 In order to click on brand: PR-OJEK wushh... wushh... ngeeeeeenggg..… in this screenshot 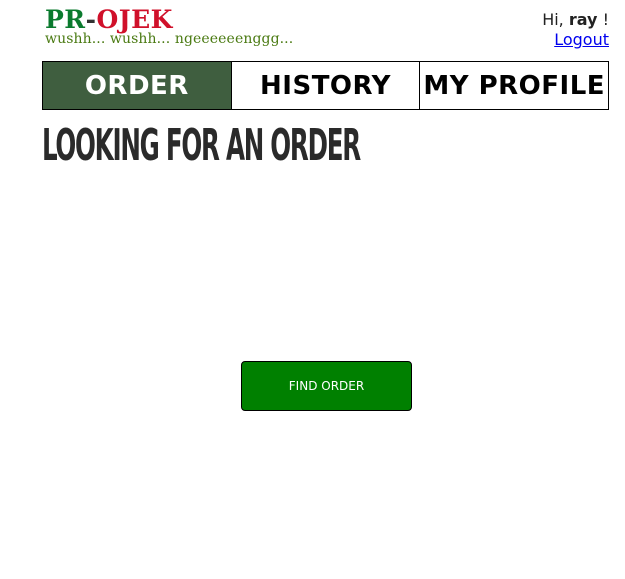, I will do `click(169, 25)`.